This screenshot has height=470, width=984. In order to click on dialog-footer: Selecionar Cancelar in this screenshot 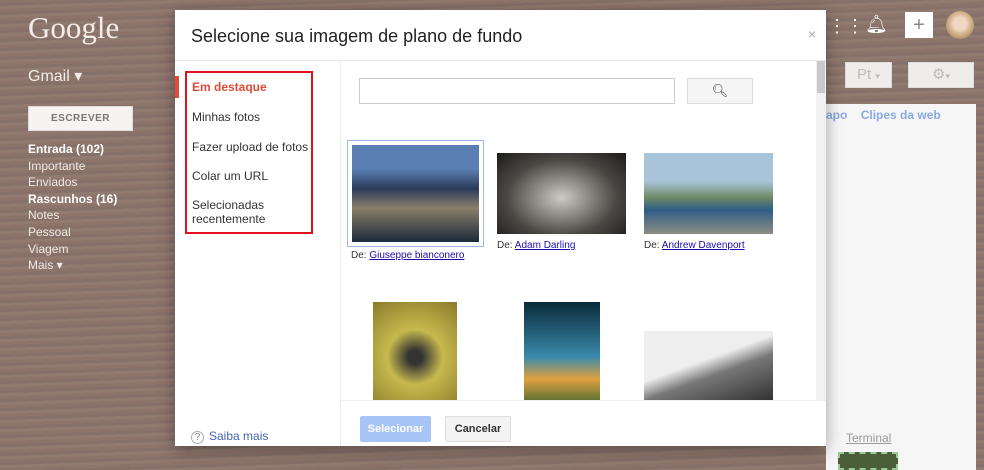, I will do `click(583, 423)`.